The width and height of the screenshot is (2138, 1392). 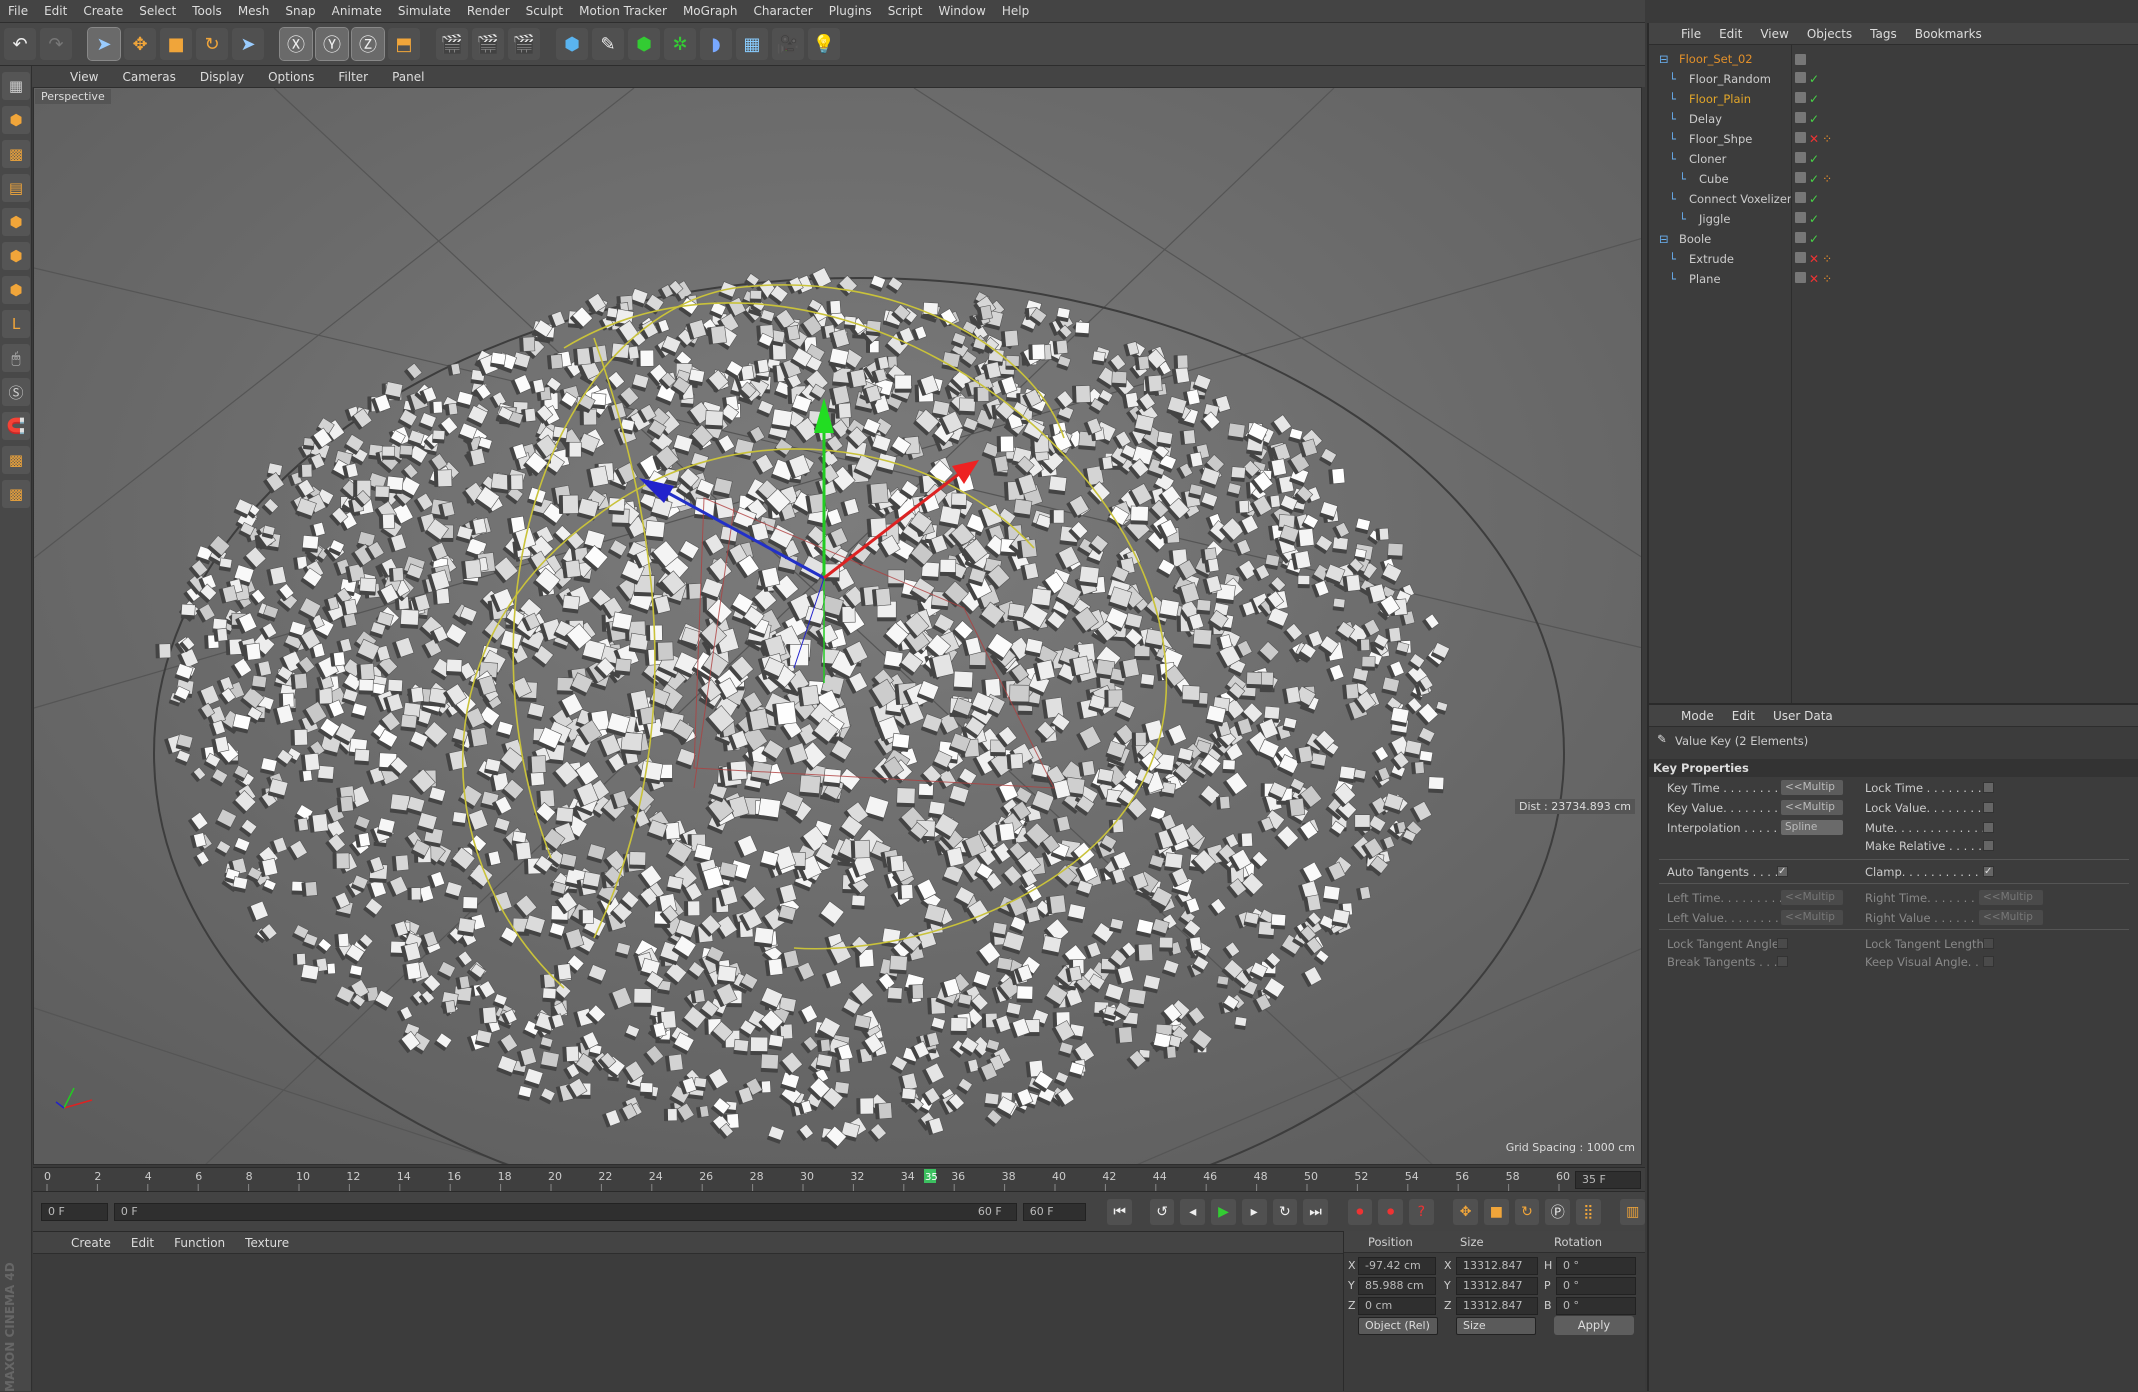 What do you see at coordinates (16, 86) in the screenshot?
I see `make-editable-icon: ▦` at bounding box center [16, 86].